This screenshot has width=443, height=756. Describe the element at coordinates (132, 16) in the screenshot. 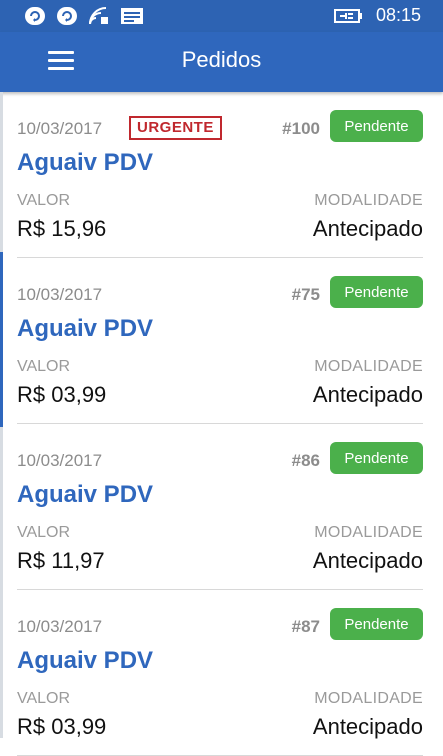

I see `message-icon` at that location.